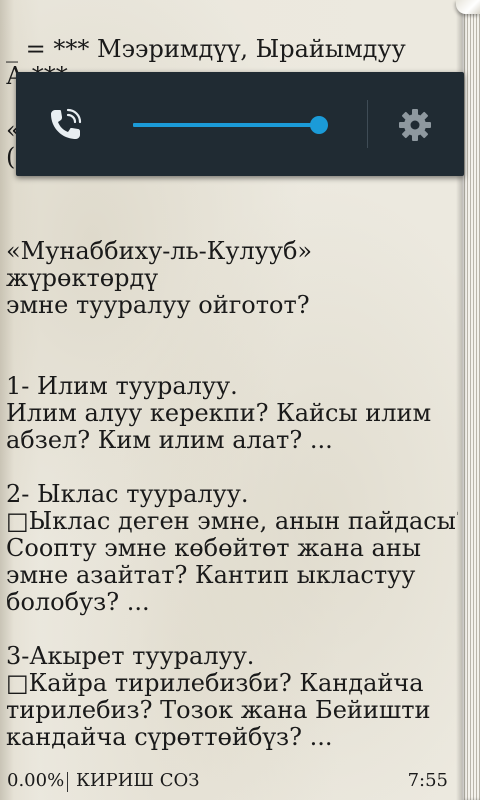  Describe the element at coordinates (159, 251) in the screenshot. I see `text-line: «Мунаббиху-ль-Кулууб»` at that location.